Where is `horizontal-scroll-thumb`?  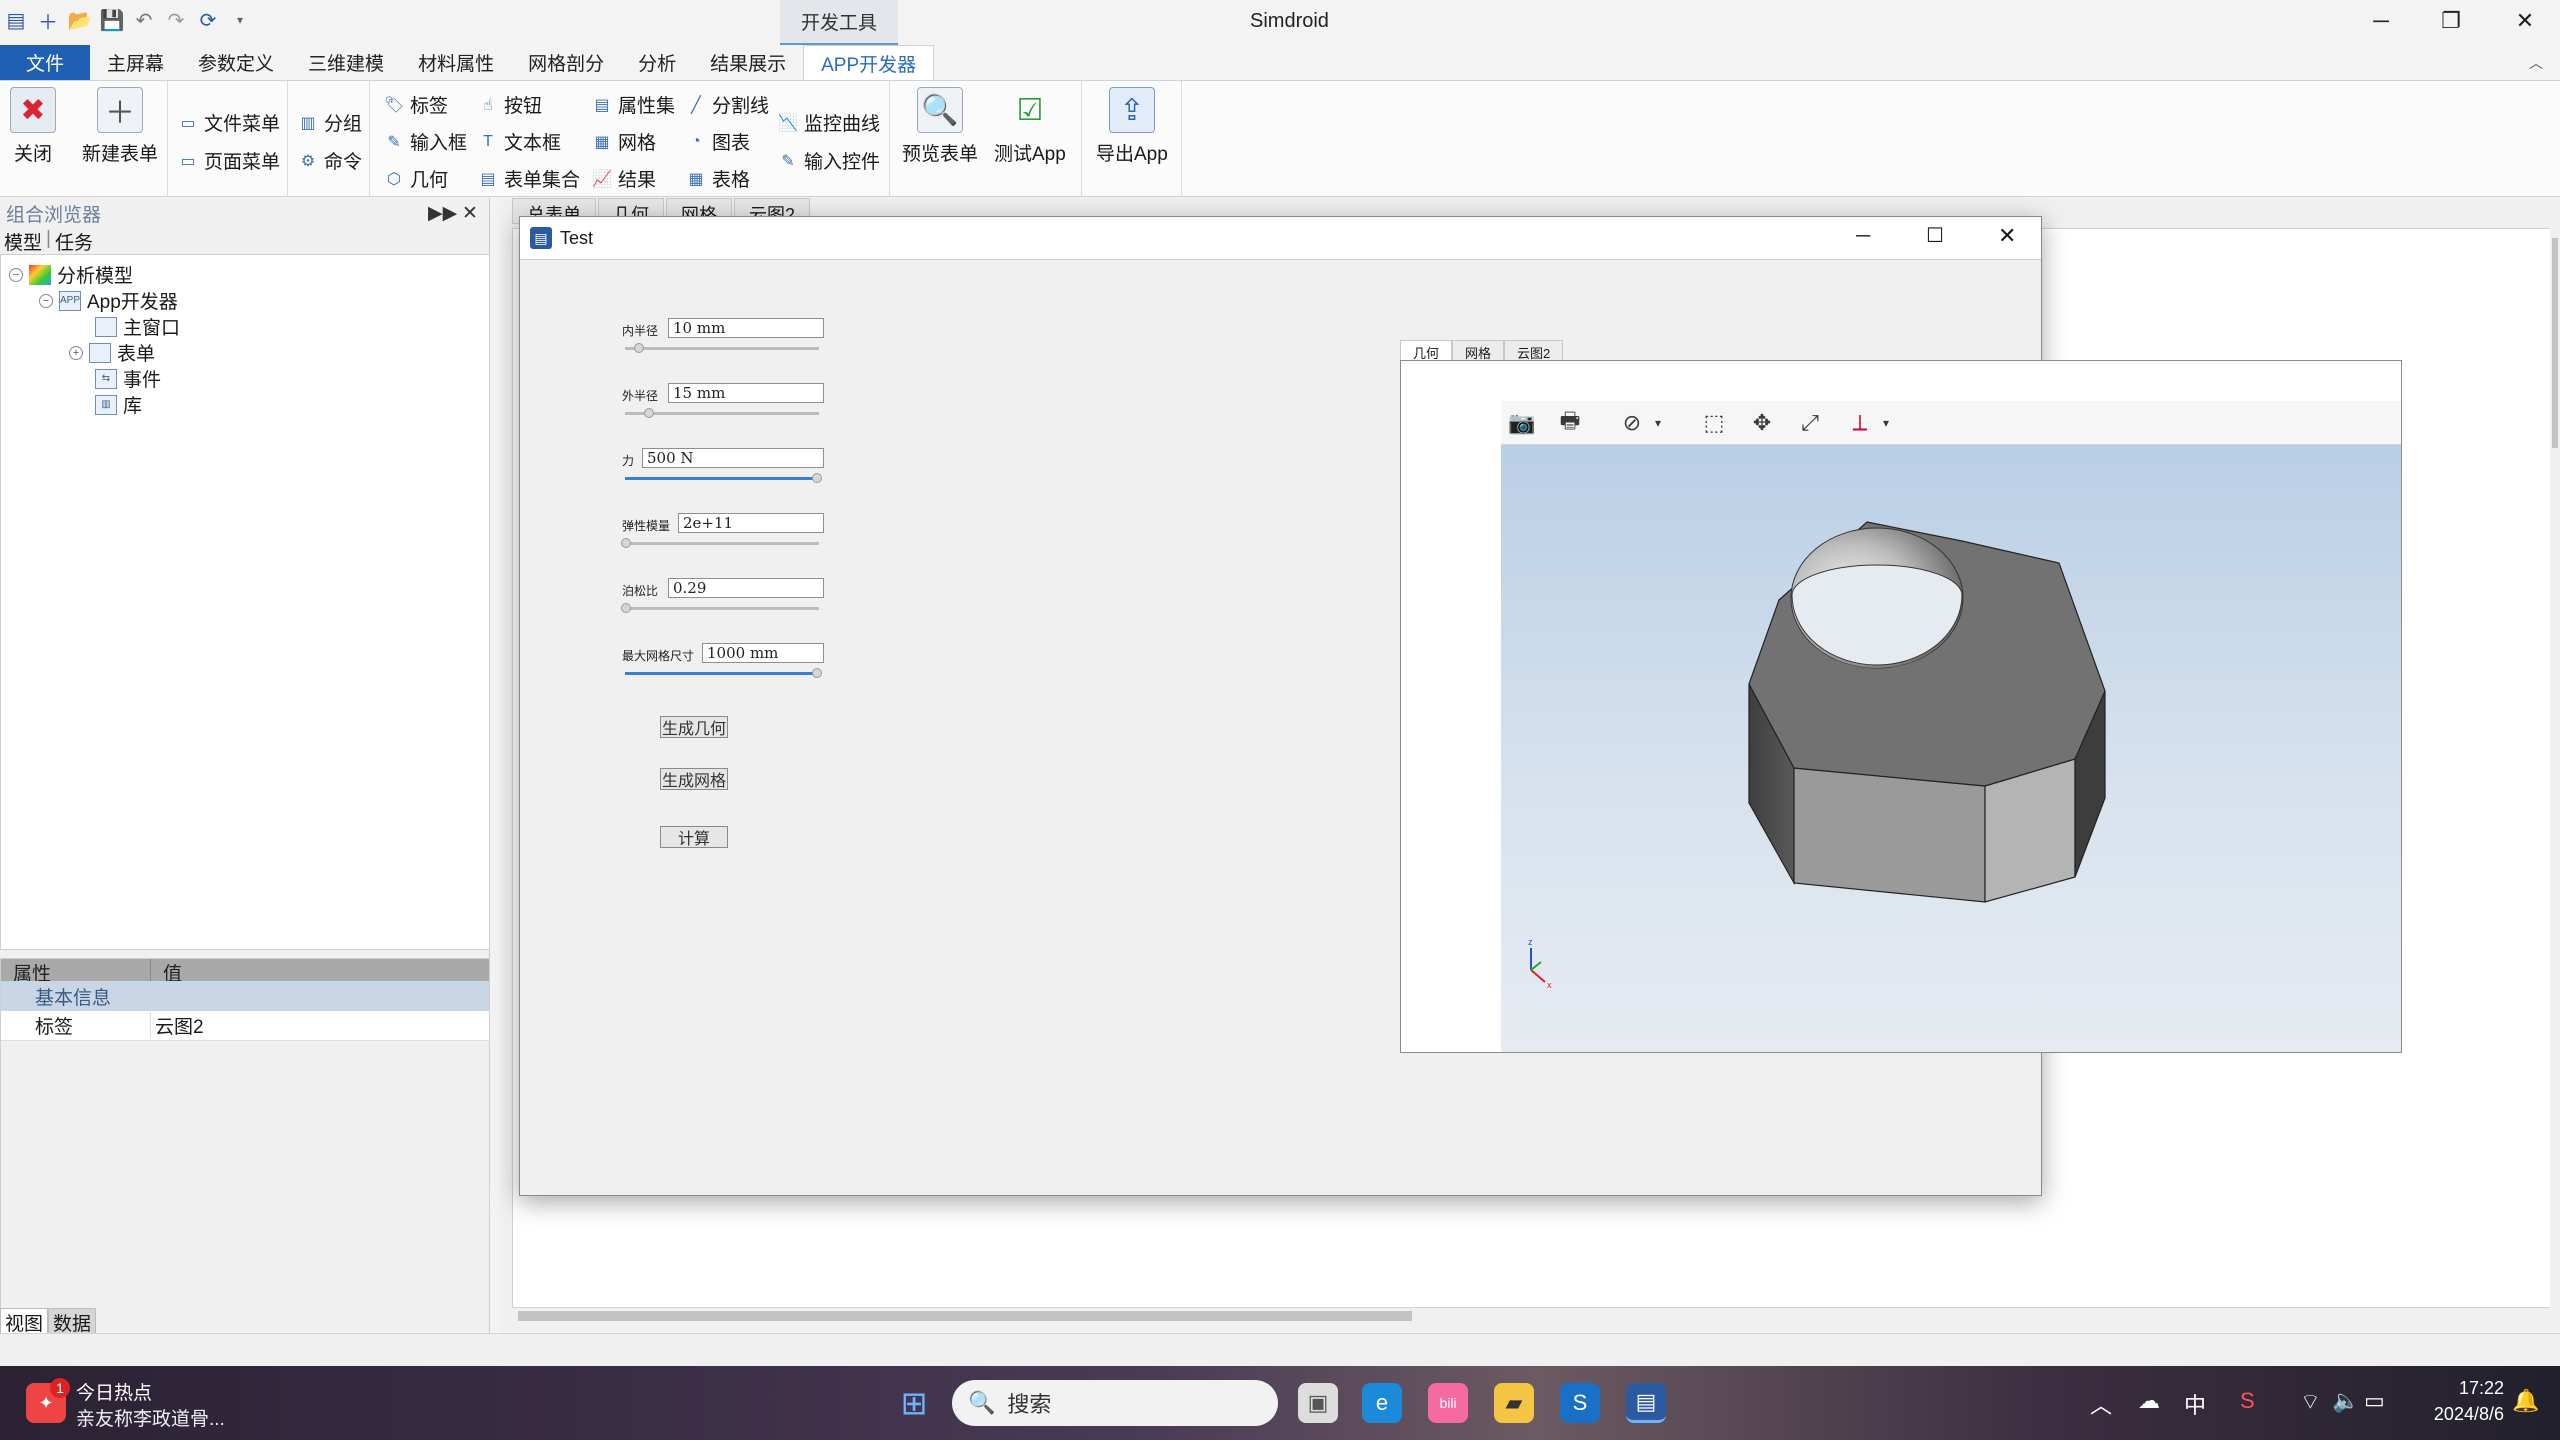 horizontal-scroll-thumb is located at coordinates (965, 1316).